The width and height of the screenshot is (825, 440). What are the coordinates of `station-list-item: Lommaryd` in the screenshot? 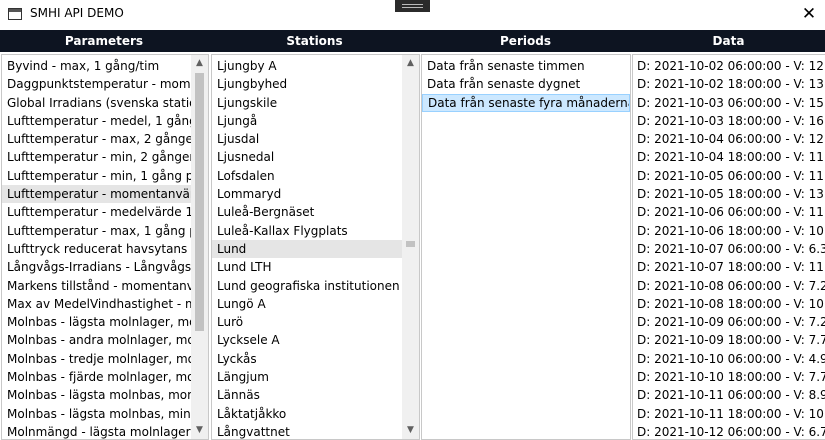 It's located at (307, 194).